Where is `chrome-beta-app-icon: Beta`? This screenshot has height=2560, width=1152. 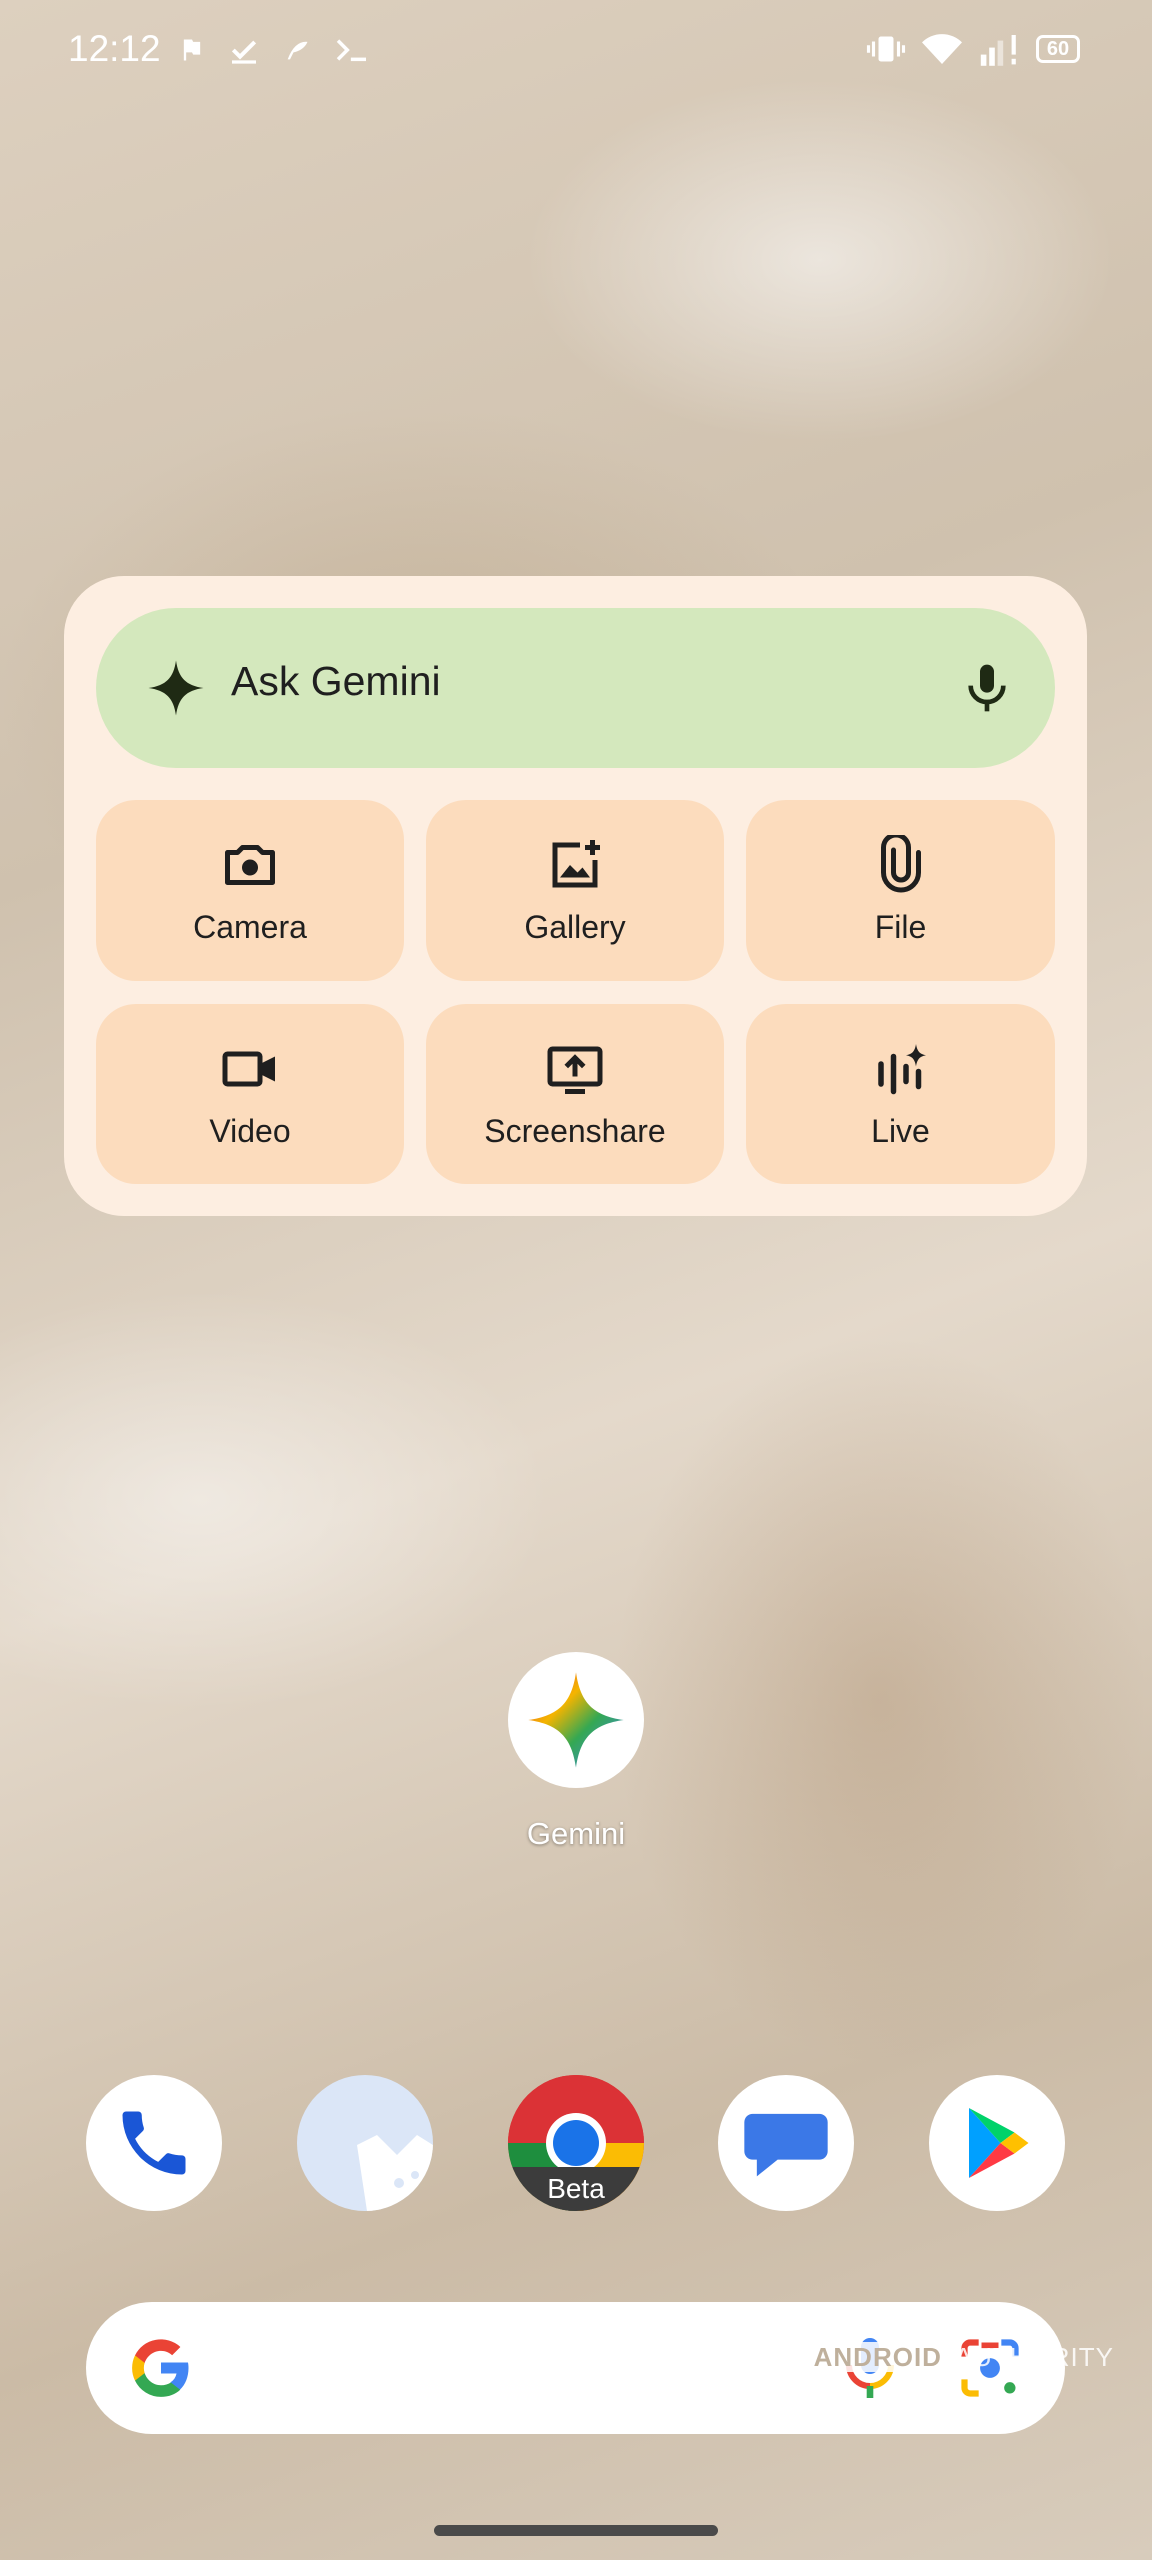 chrome-beta-app-icon: Beta is located at coordinates (576, 2143).